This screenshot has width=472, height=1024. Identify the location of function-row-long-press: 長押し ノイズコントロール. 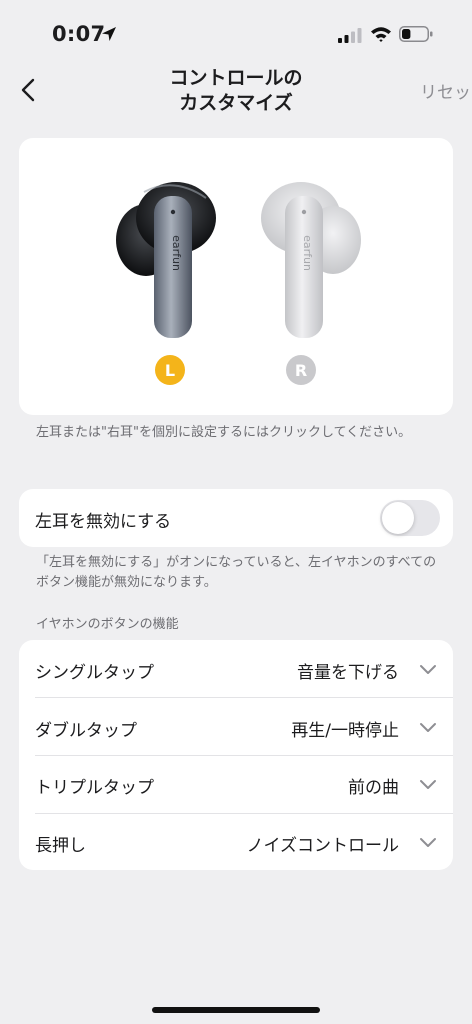
(236, 842).